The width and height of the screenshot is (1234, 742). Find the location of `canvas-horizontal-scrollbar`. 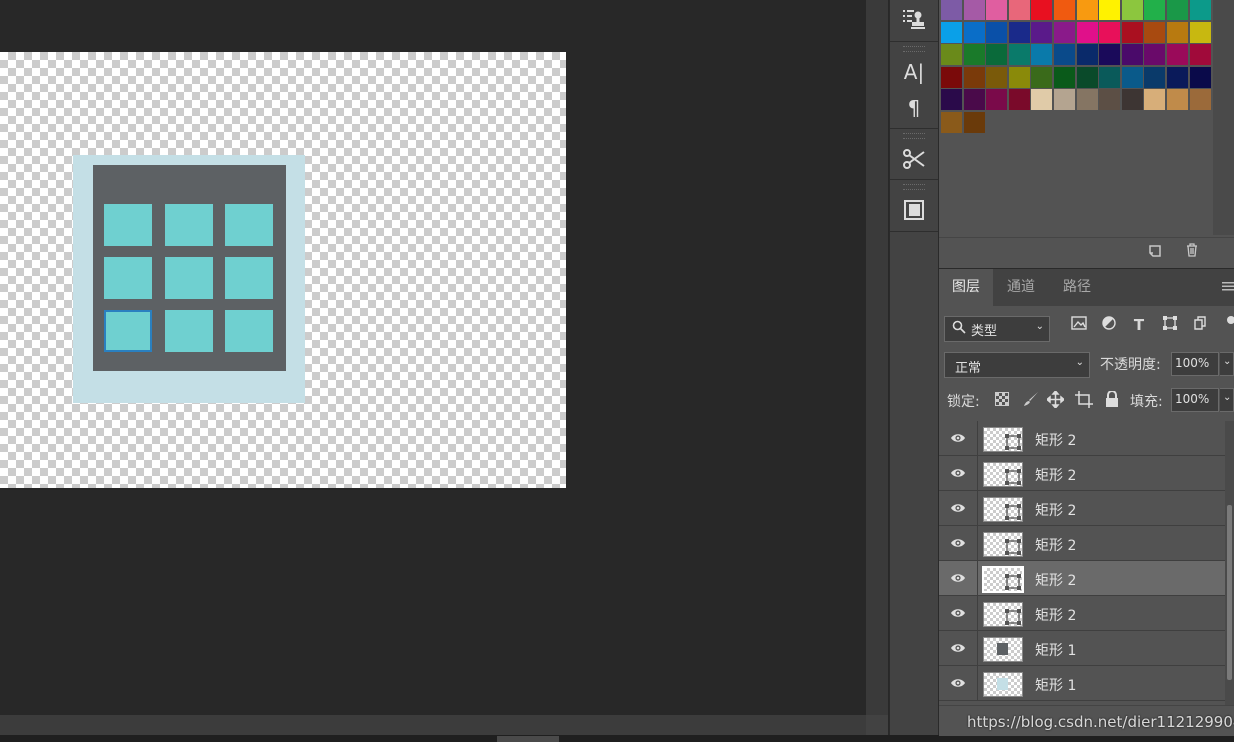

canvas-horizontal-scrollbar is located at coordinates (433, 725).